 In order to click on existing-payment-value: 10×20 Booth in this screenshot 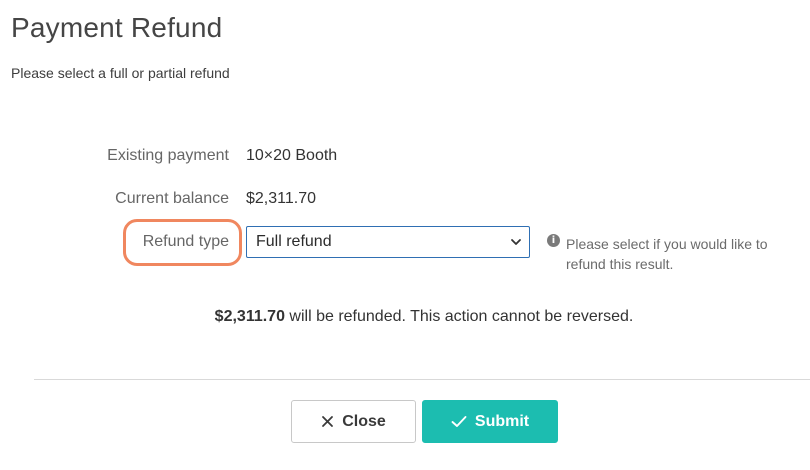, I will do `click(292, 155)`.